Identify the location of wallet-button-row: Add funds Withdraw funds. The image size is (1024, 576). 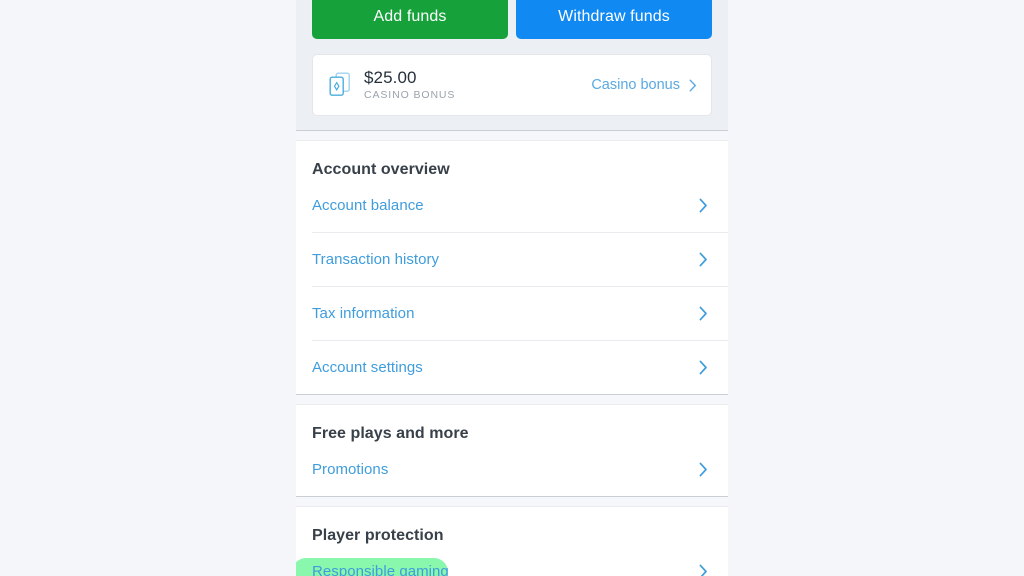
(512, 19).